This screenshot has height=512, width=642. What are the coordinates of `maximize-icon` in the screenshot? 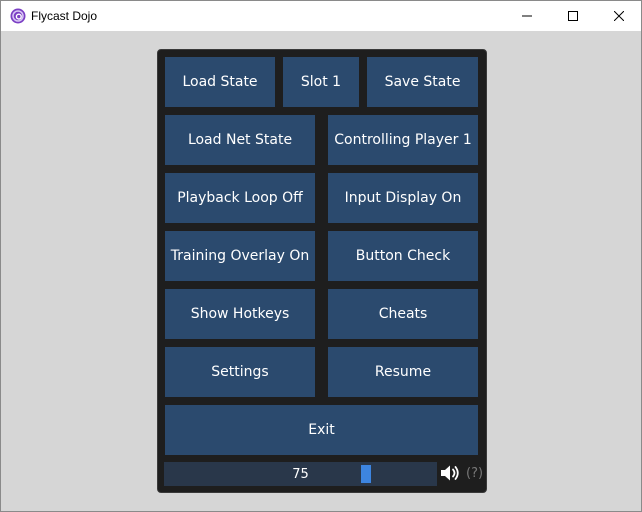 It's located at (573, 16).